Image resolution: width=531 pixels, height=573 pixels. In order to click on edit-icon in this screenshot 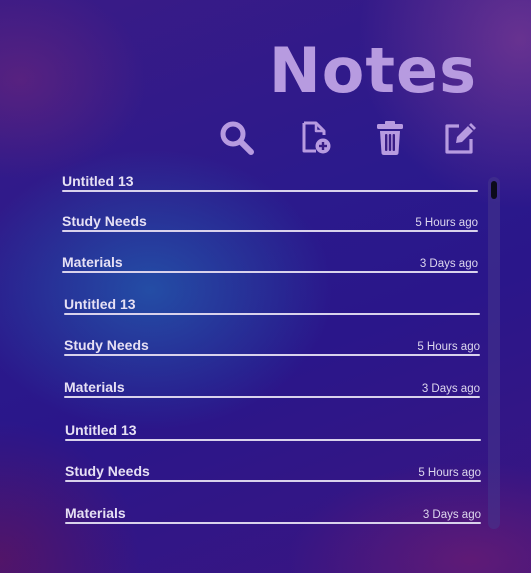, I will do `click(460, 138)`.